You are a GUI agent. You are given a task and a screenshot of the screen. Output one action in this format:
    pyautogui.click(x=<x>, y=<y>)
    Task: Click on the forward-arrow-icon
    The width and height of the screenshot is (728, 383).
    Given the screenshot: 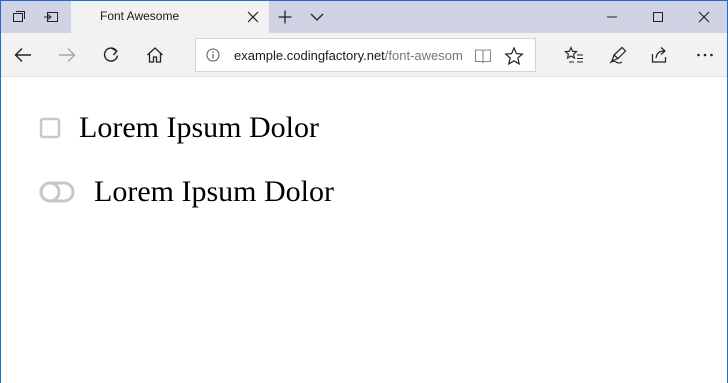 What is the action you would take?
    pyautogui.click(x=67, y=55)
    